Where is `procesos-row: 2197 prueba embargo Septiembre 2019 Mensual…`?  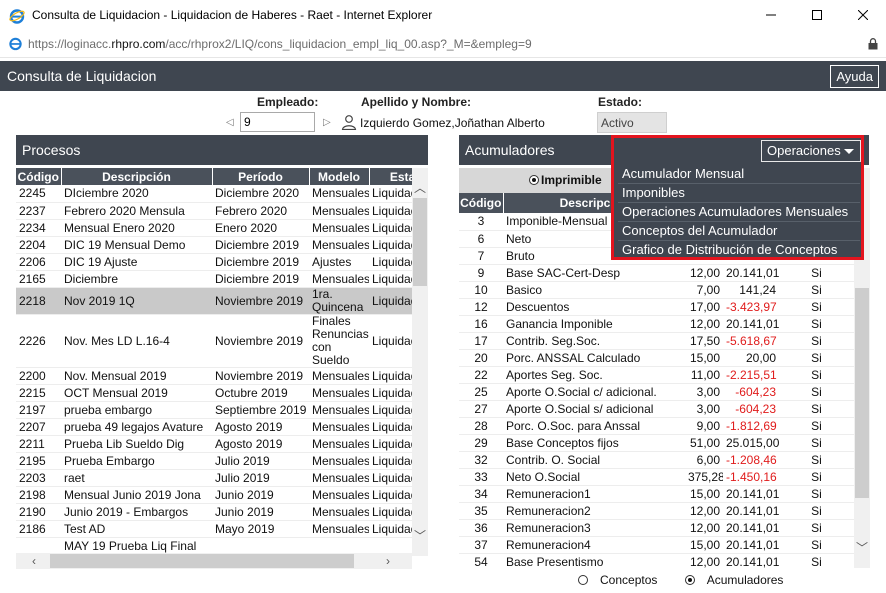 procesos-row: 2197 prueba embargo Septiembre 2019 Mensual… is located at coordinates (214, 410).